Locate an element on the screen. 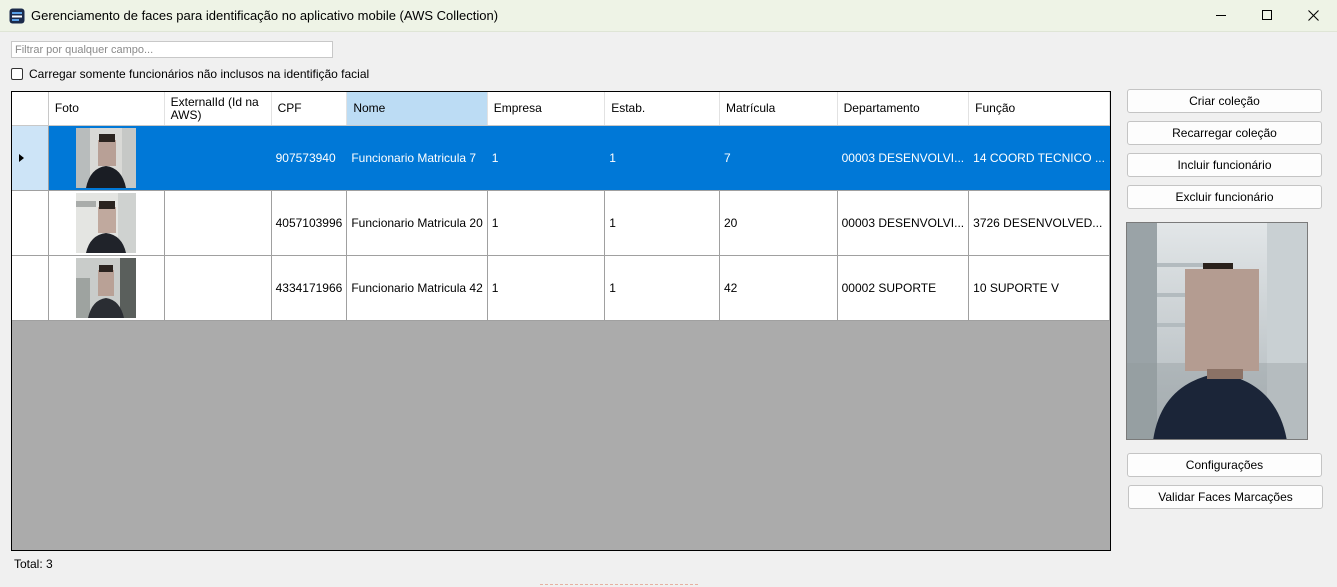 The width and height of the screenshot is (1337, 587). close-icon is located at coordinates (1313, 15).